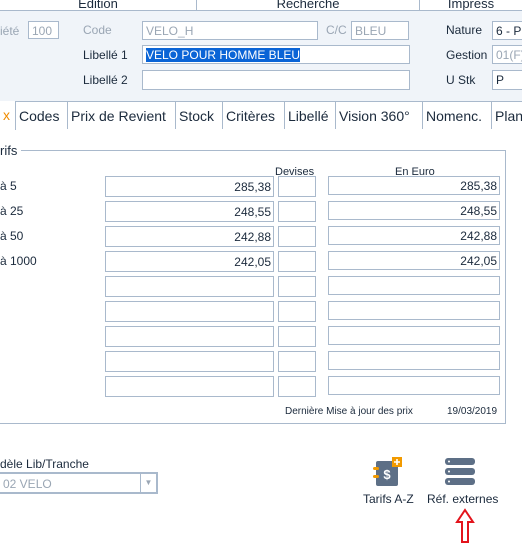  What do you see at coordinates (18, 261) in the screenshot?
I see `tranche-label: à 1000` at bounding box center [18, 261].